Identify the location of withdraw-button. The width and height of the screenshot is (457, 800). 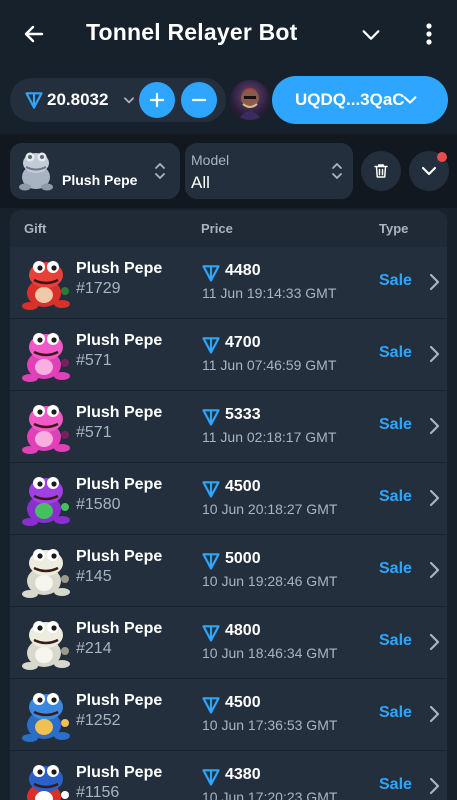
(199, 100).